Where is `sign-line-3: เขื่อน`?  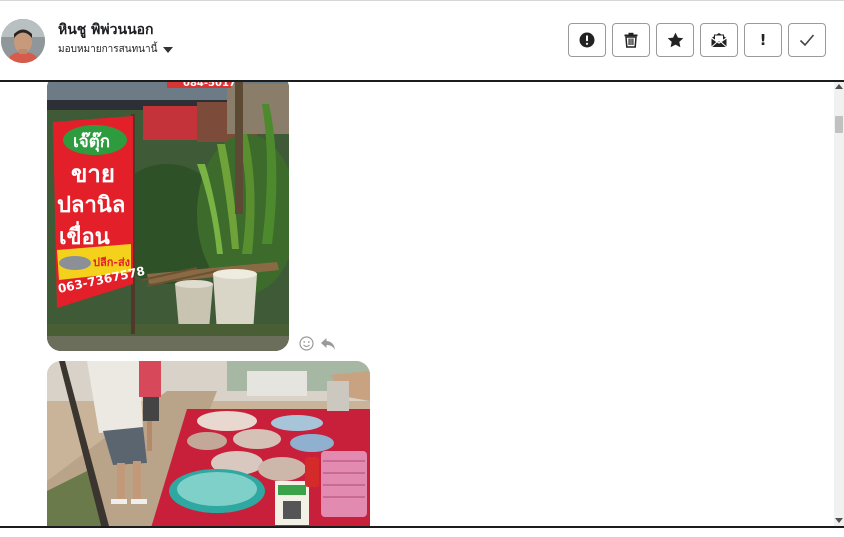 sign-line-3: เขื่อน is located at coordinates (84, 235).